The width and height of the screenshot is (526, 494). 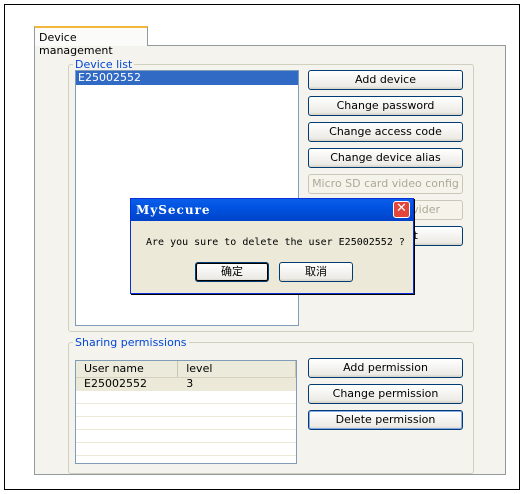 I want to click on add-permission-button: Add permission, so click(x=385, y=368).